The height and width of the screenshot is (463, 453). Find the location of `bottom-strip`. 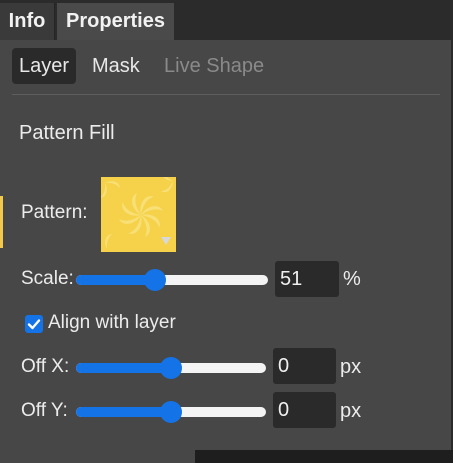

bottom-strip is located at coordinates (226, 456).